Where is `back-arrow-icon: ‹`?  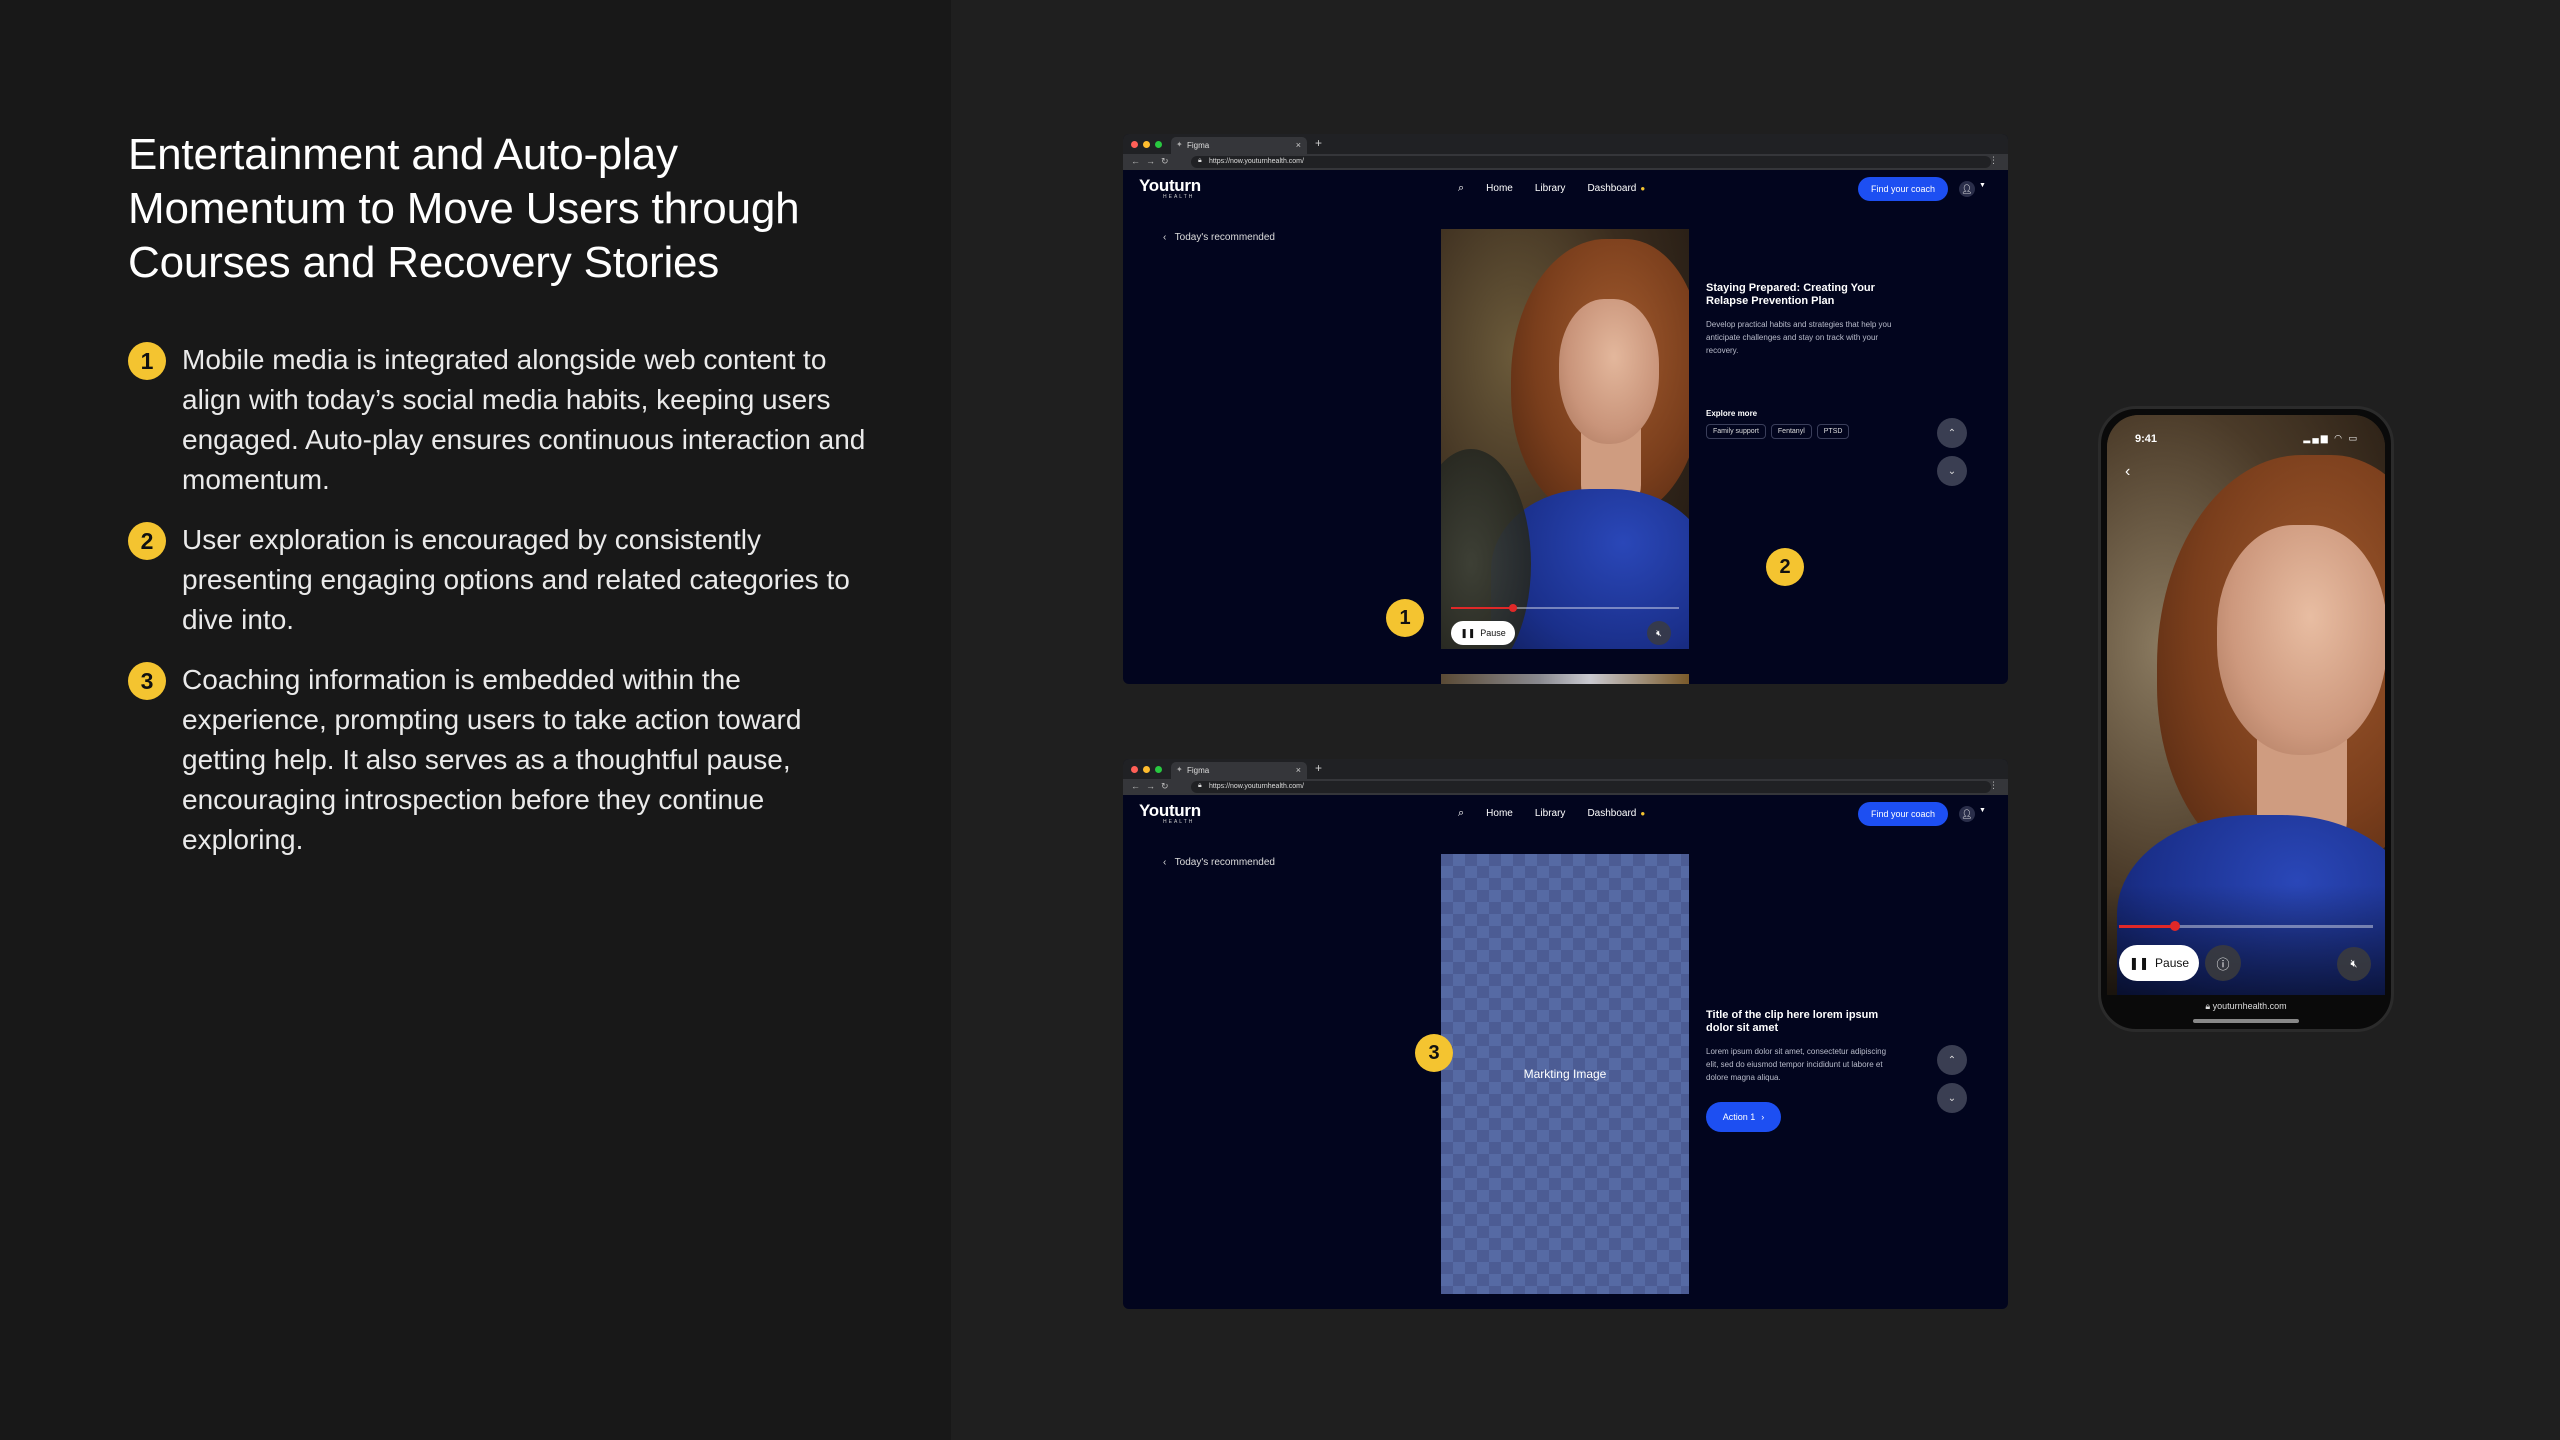
back-arrow-icon: ‹ is located at coordinates (2127, 472).